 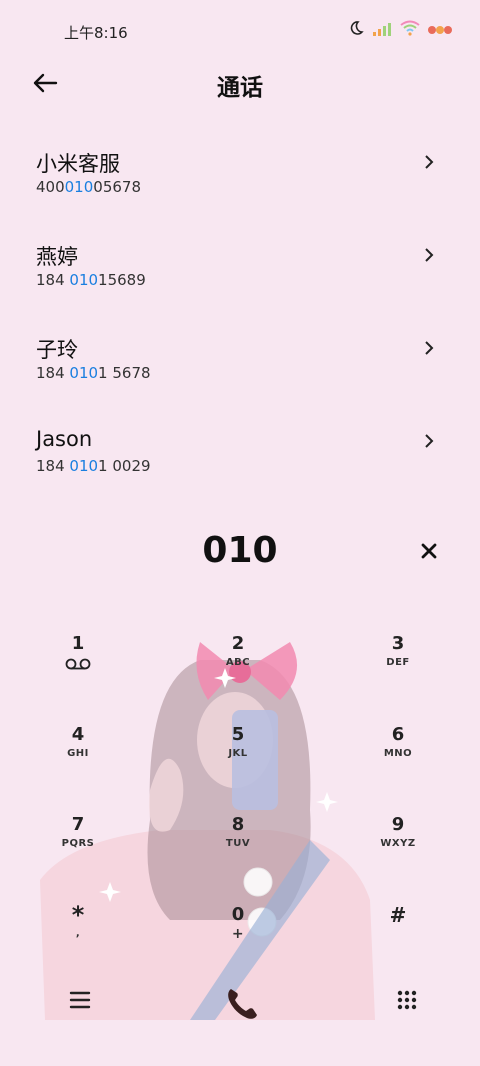 What do you see at coordinates (57, 350) in the screenshot?
I see `contact-name: 子玲` at bounding box center [57, 350].